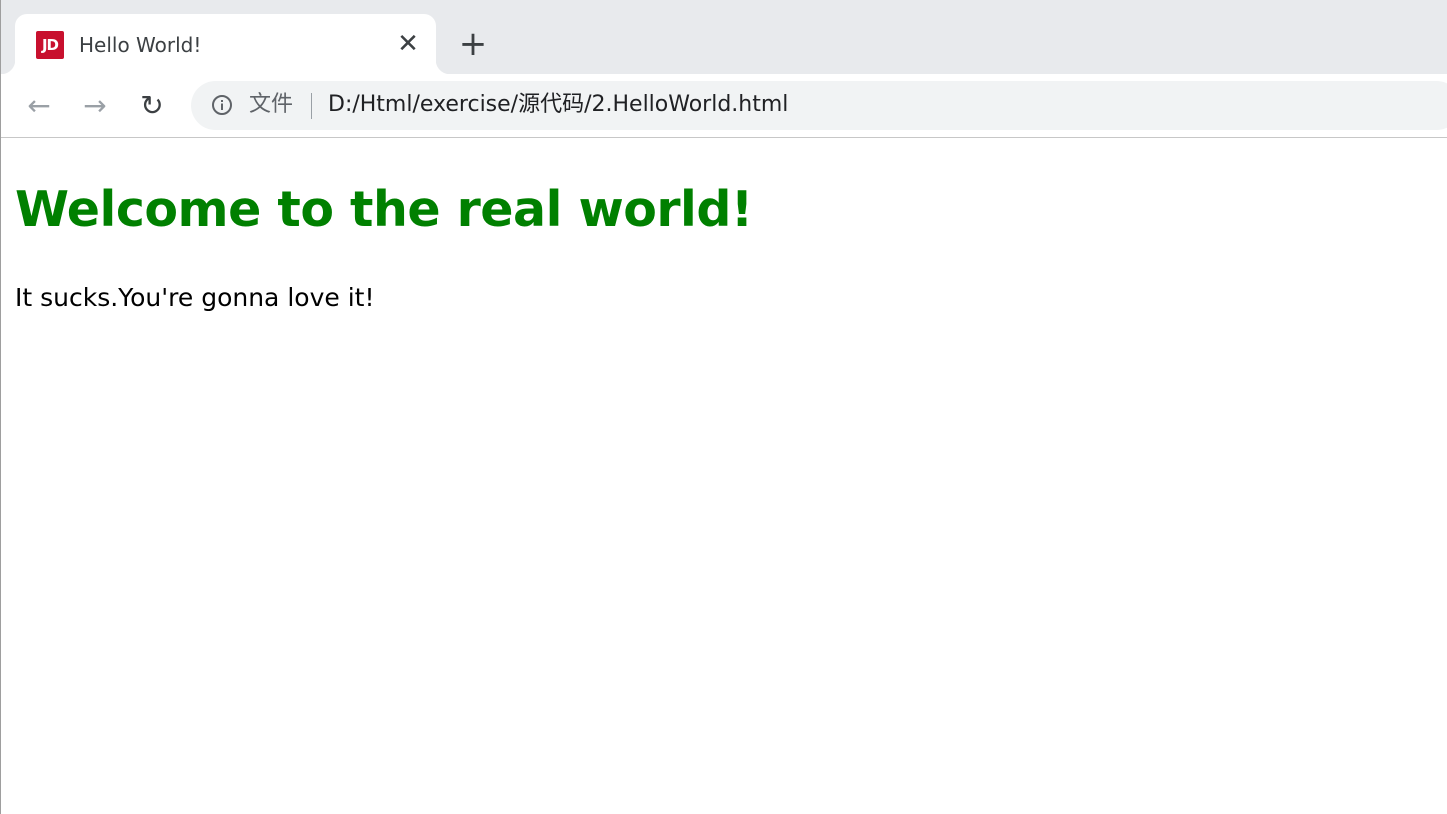 The width and height of the screenshot is (1447, 814). What do you see at coordinates (384, 209) in the screenshot?
I see `page-heading: Welcome to the real world!` at bounding box center [384, 209].